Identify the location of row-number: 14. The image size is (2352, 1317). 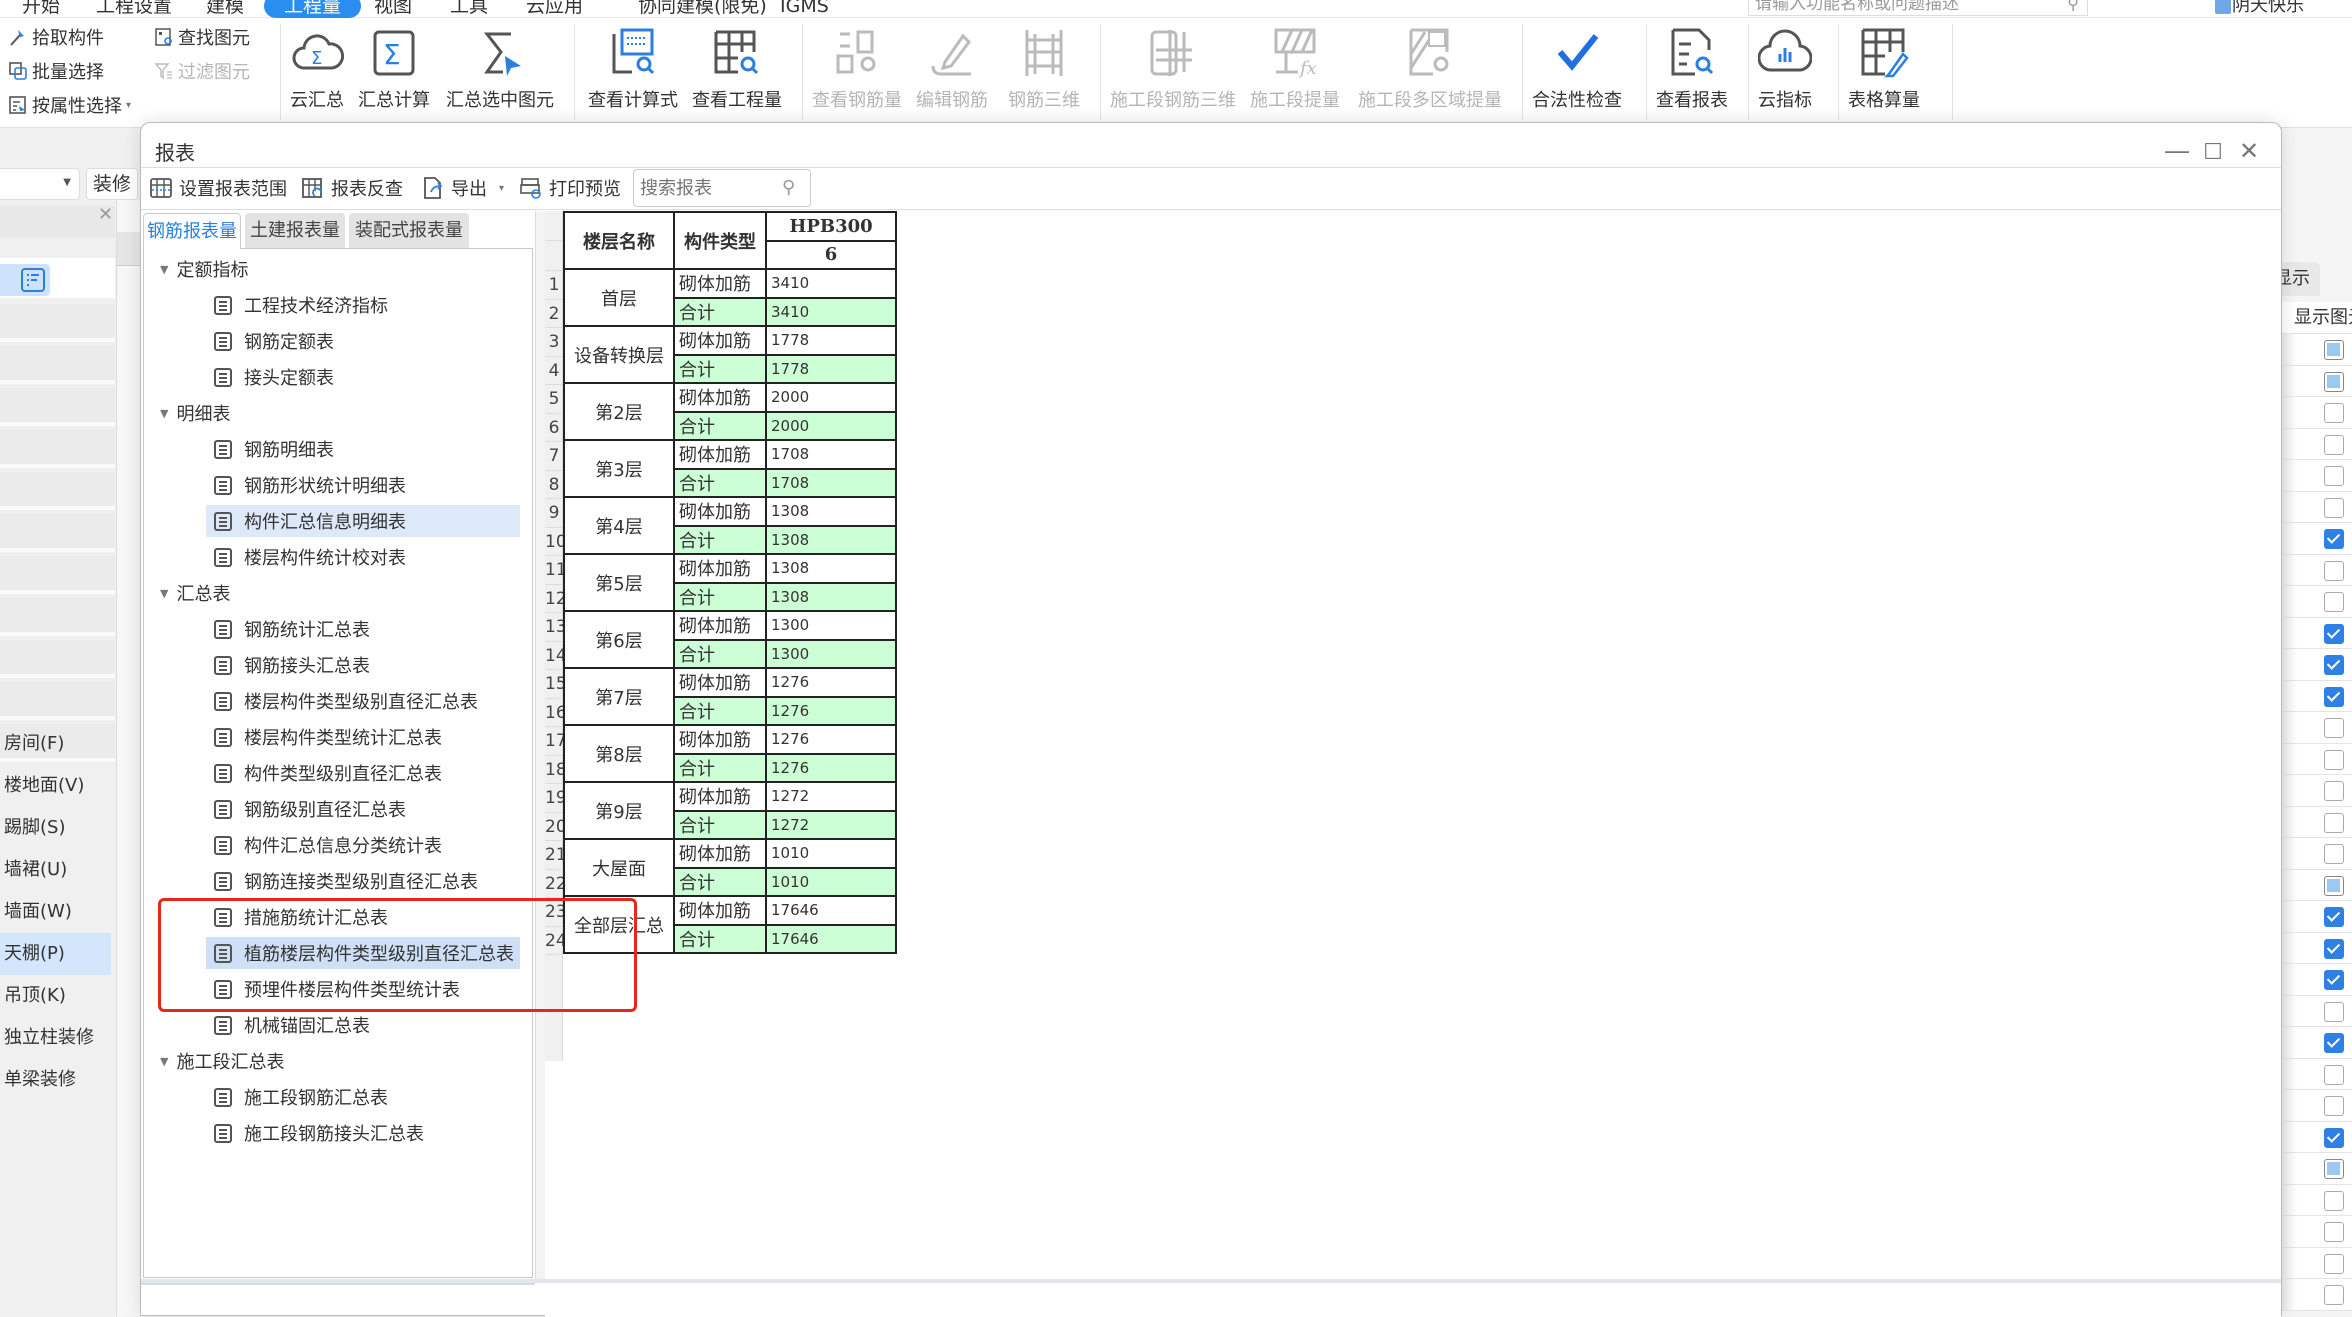
(556, 656).